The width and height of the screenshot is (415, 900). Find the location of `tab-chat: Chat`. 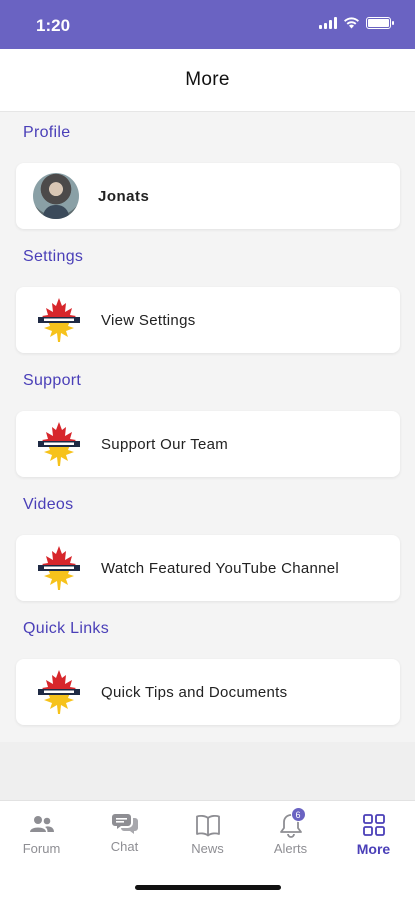

tab-chat: Chat is located at coordinates (124, 834).